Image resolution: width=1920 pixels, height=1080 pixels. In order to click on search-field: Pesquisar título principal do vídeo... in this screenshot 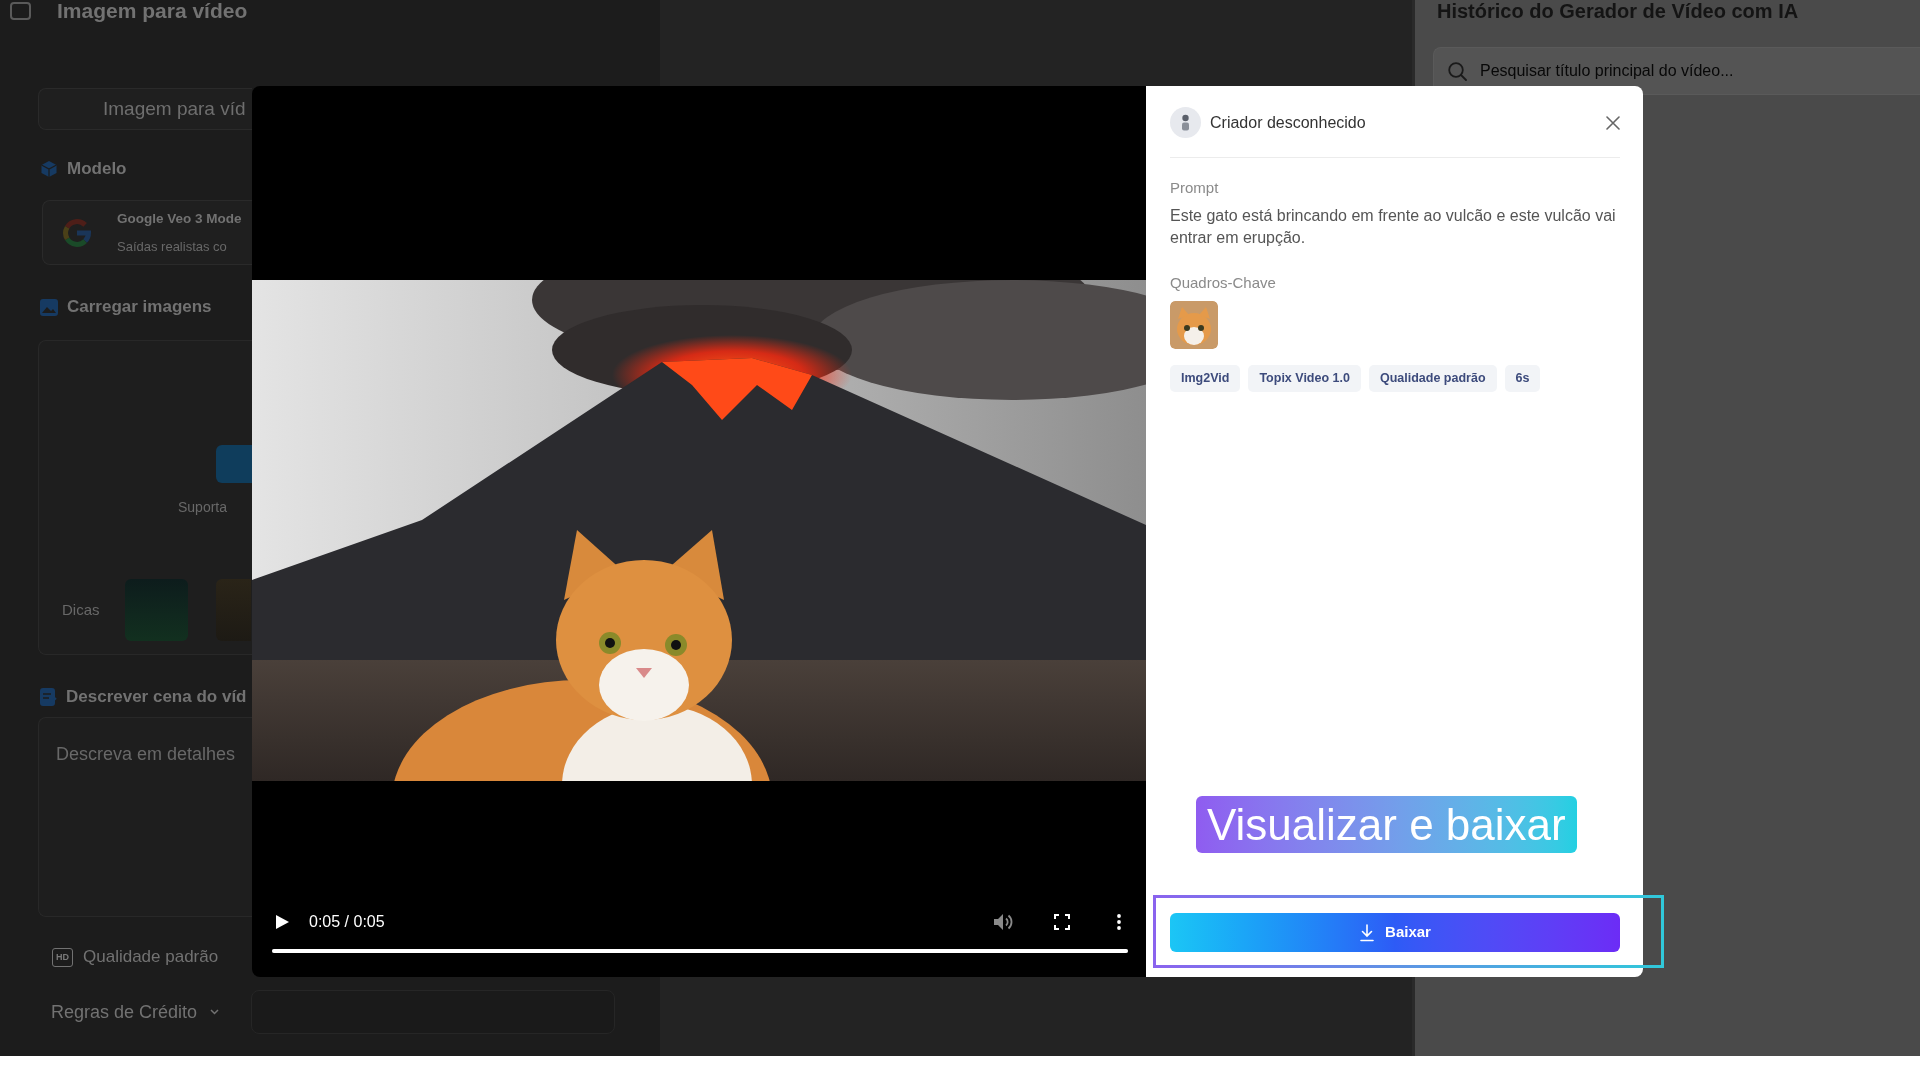, I will do `click(1676, 71)`.